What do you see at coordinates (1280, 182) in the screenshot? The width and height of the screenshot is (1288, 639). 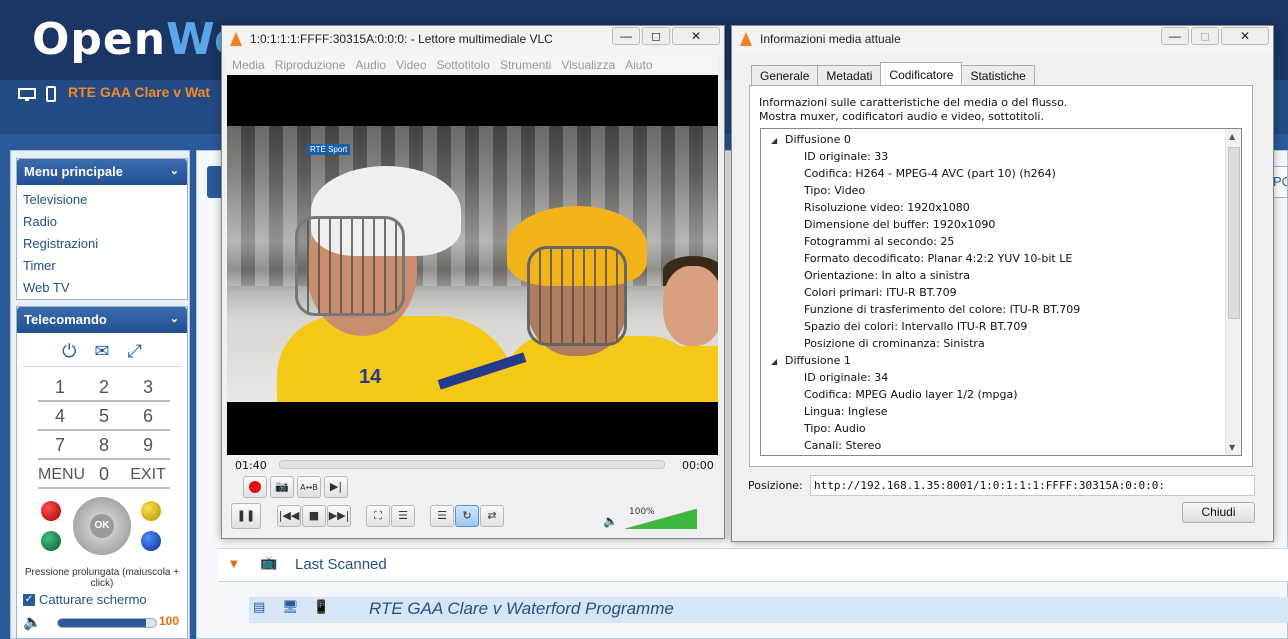 I see `po-tab-stub: PO` at bounding box center [1280, 182].